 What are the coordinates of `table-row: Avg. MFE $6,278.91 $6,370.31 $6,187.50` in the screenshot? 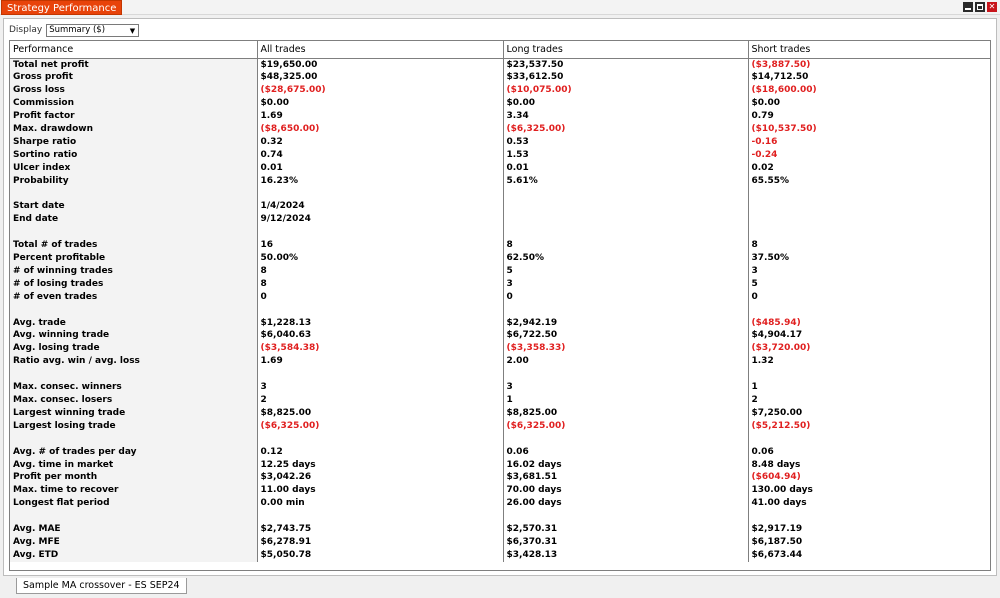 It's located at (500, 542).